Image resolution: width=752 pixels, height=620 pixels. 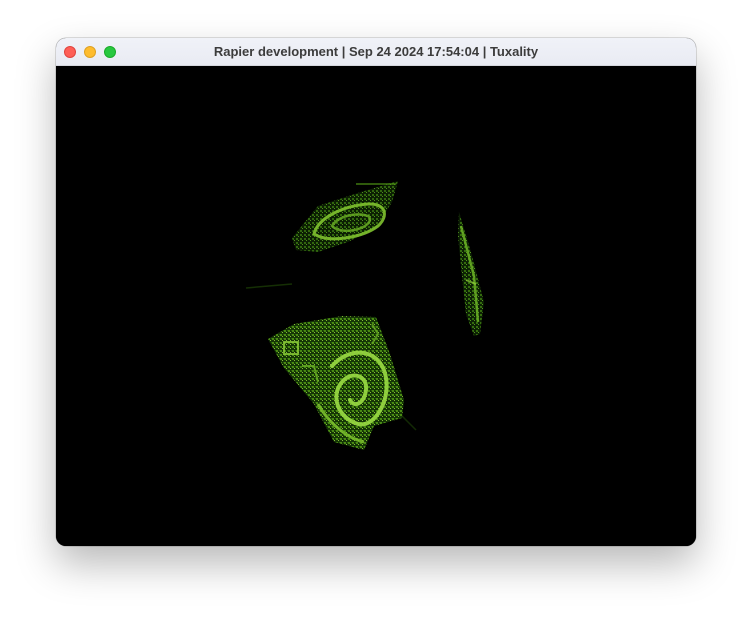 I want to click on zoom-icon, so click(x=110, y=52).